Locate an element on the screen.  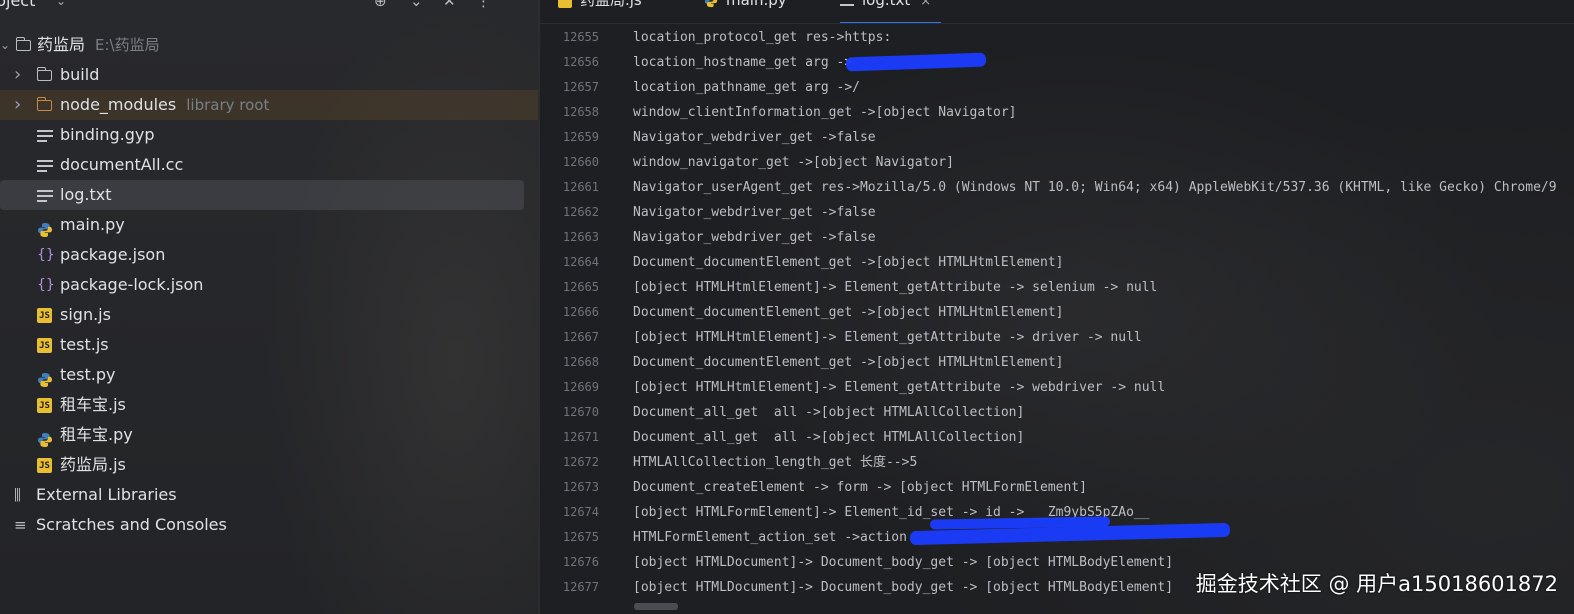
close-icon: ✕ is located at coordinates (449, 5).